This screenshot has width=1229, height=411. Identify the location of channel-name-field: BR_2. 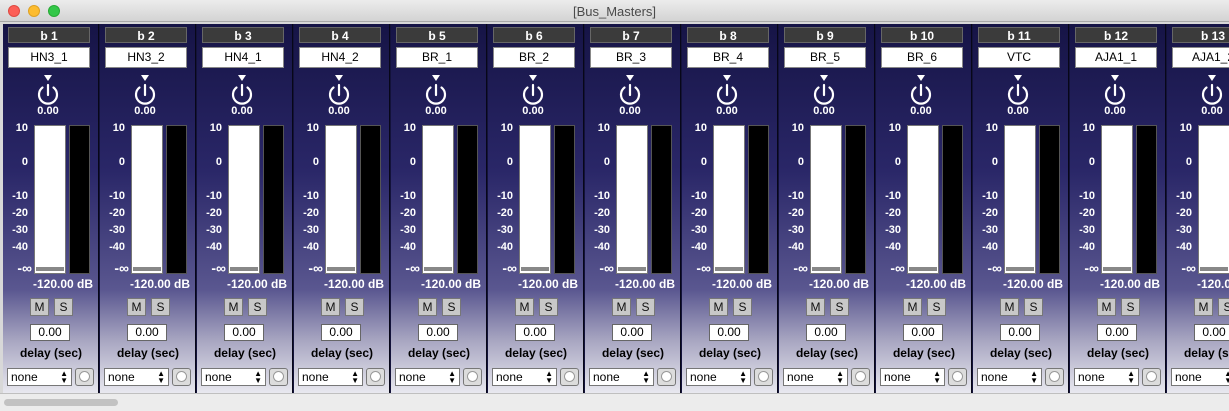
(534, 57).